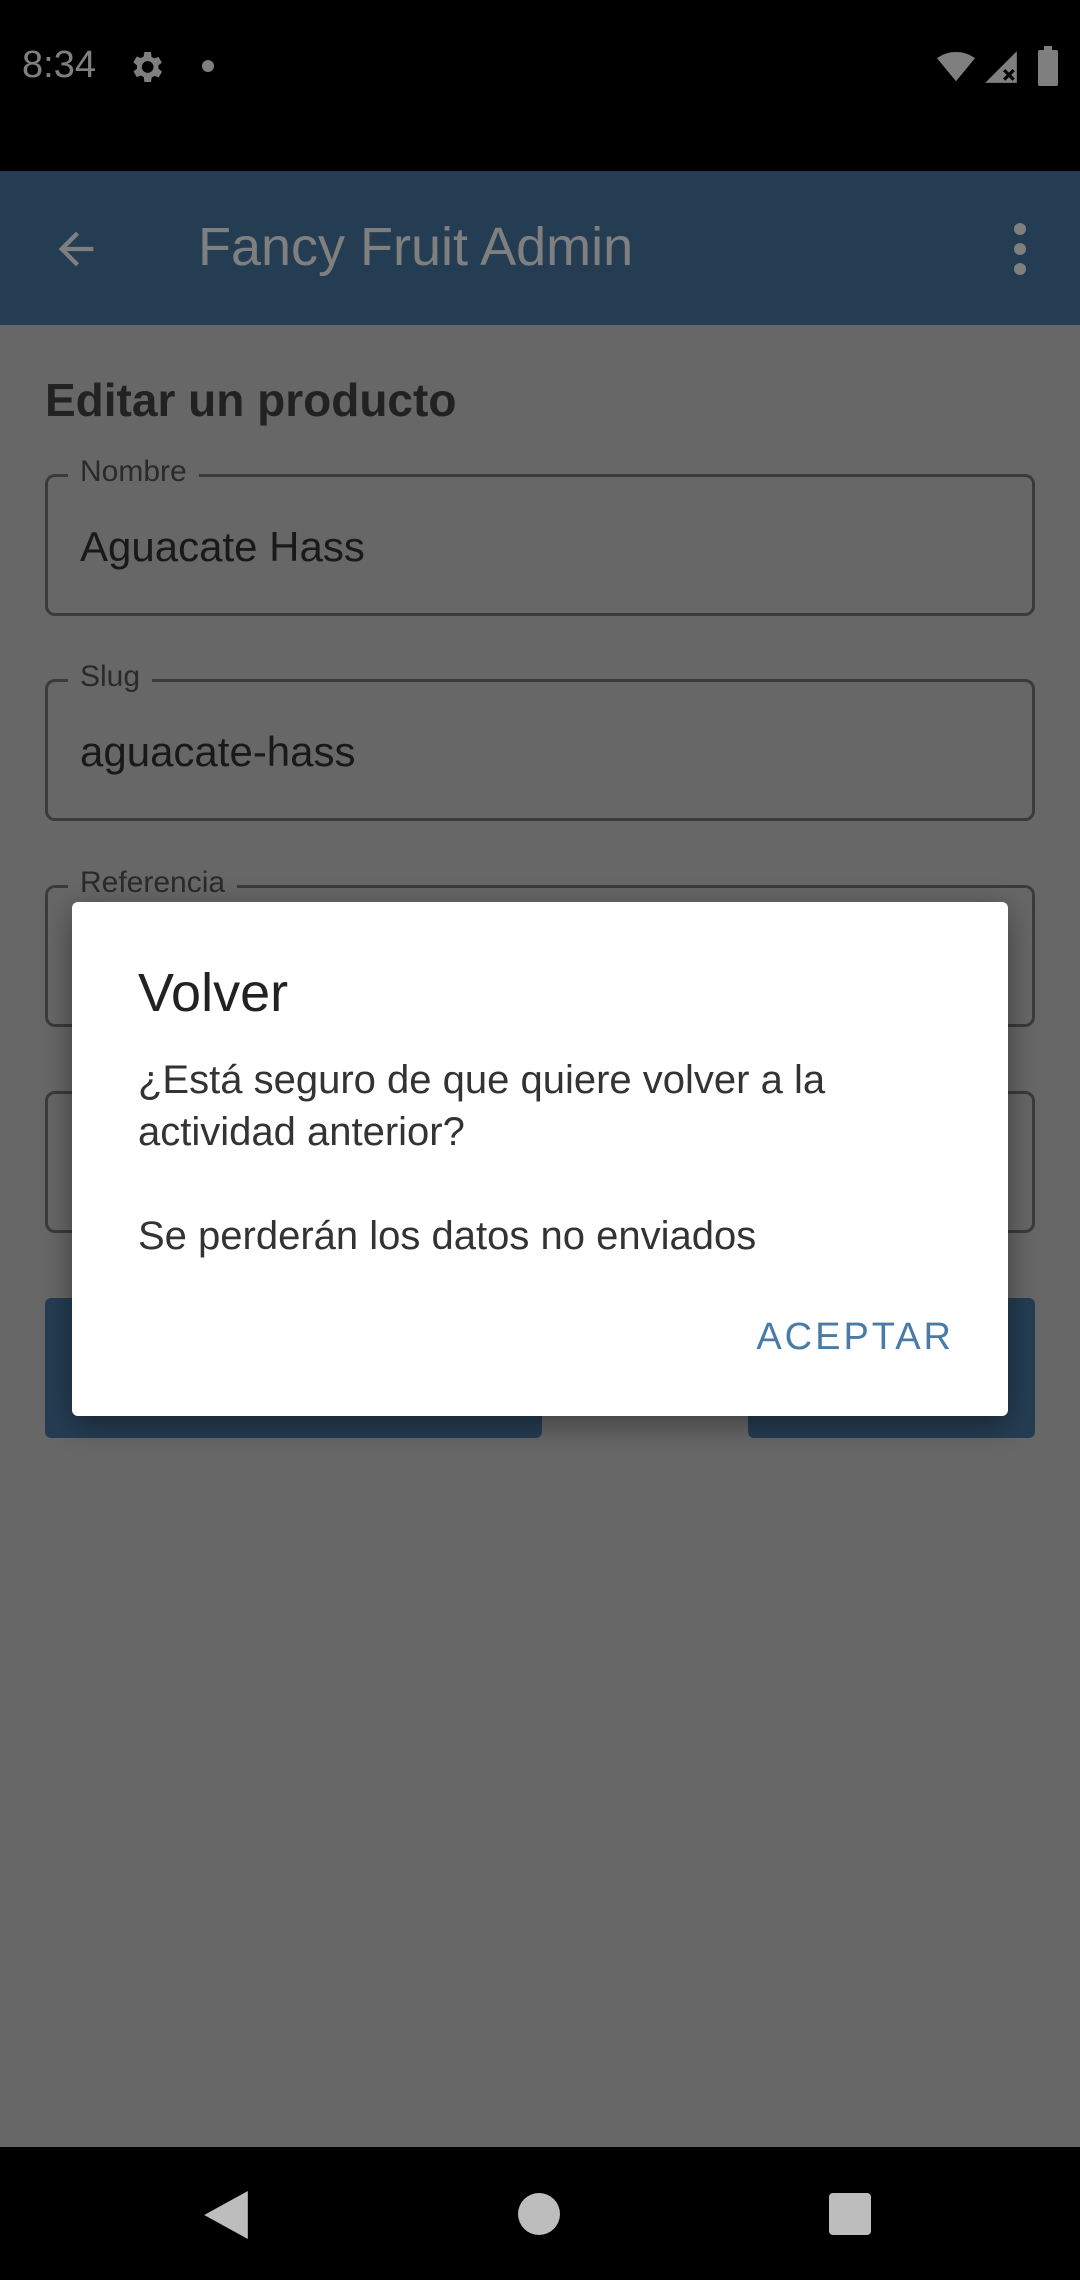 The image size is (1080, 2280). I want to click on accept-button: ACEPTAR, so click(855, 1337).